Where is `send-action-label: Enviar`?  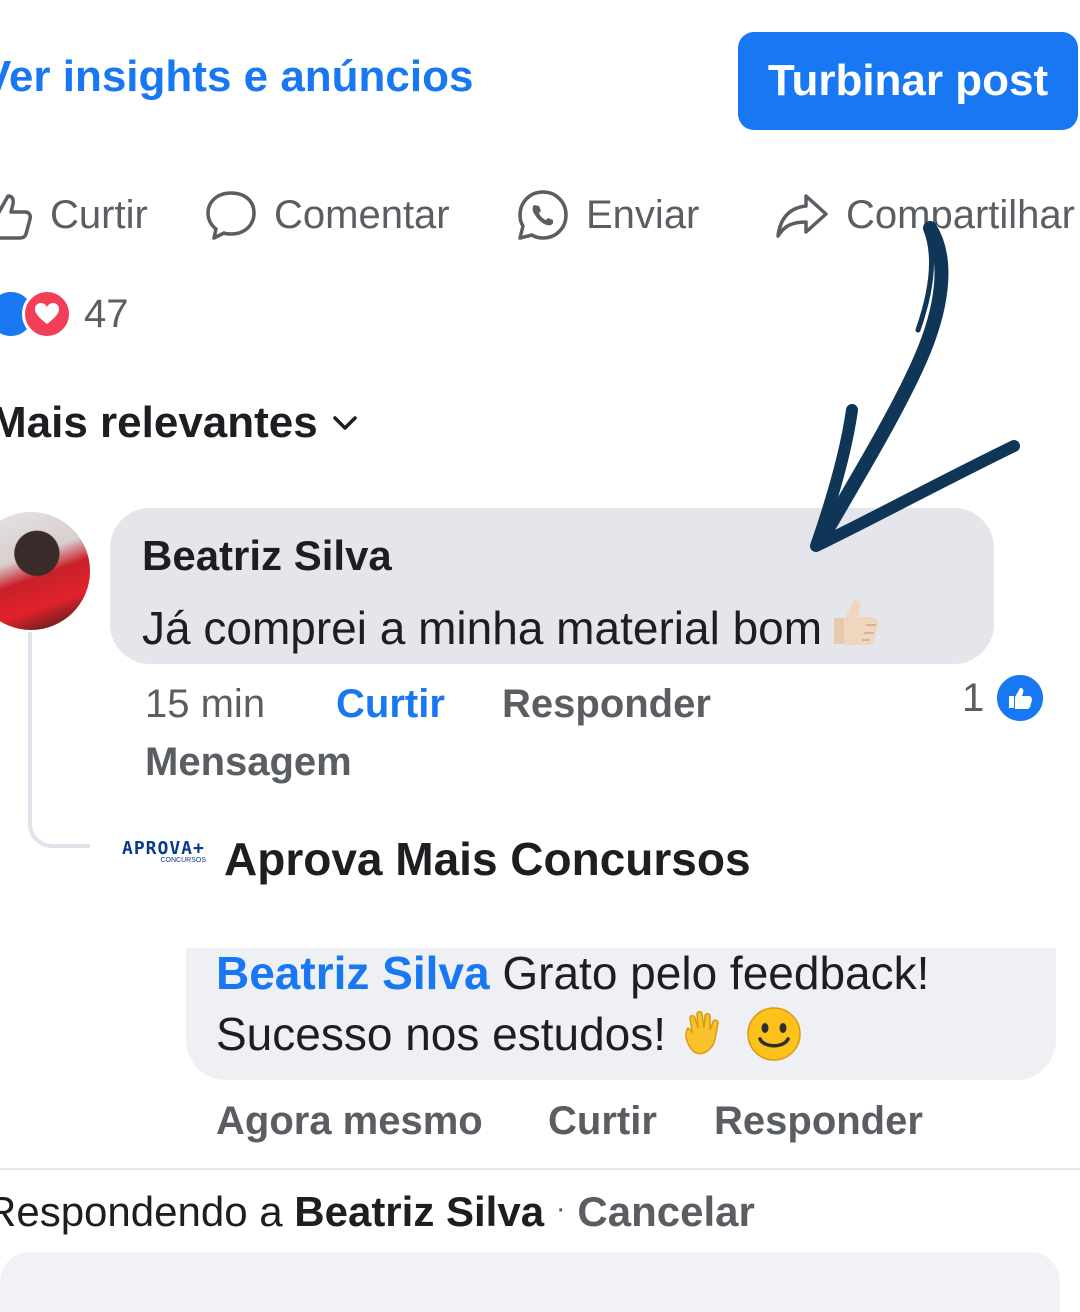
send-action-label: Enviar is located at coordinates (643, 214).